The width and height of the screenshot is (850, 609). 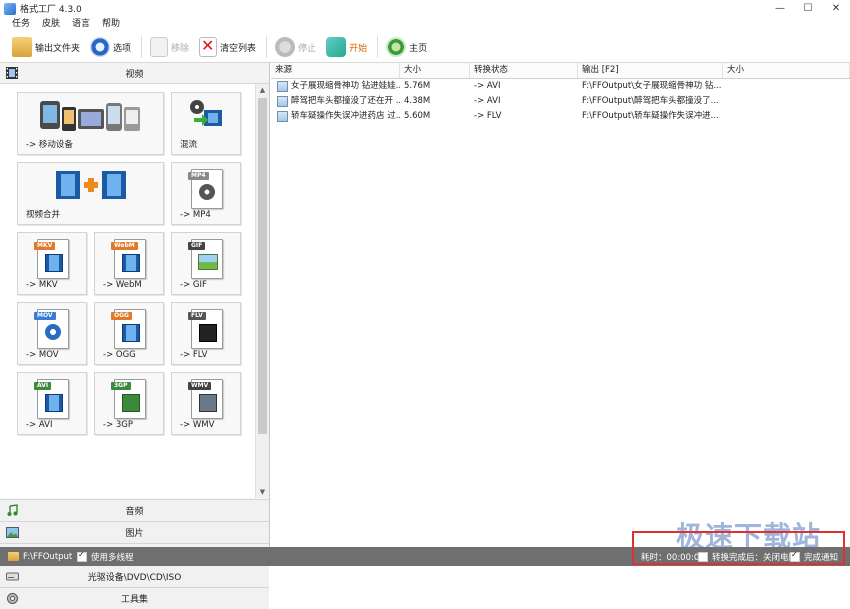 What do you see at coordinates (51, 24) in the screenshot?
I see `menu-skin: 皮肤` at bounding box center [51, 24].